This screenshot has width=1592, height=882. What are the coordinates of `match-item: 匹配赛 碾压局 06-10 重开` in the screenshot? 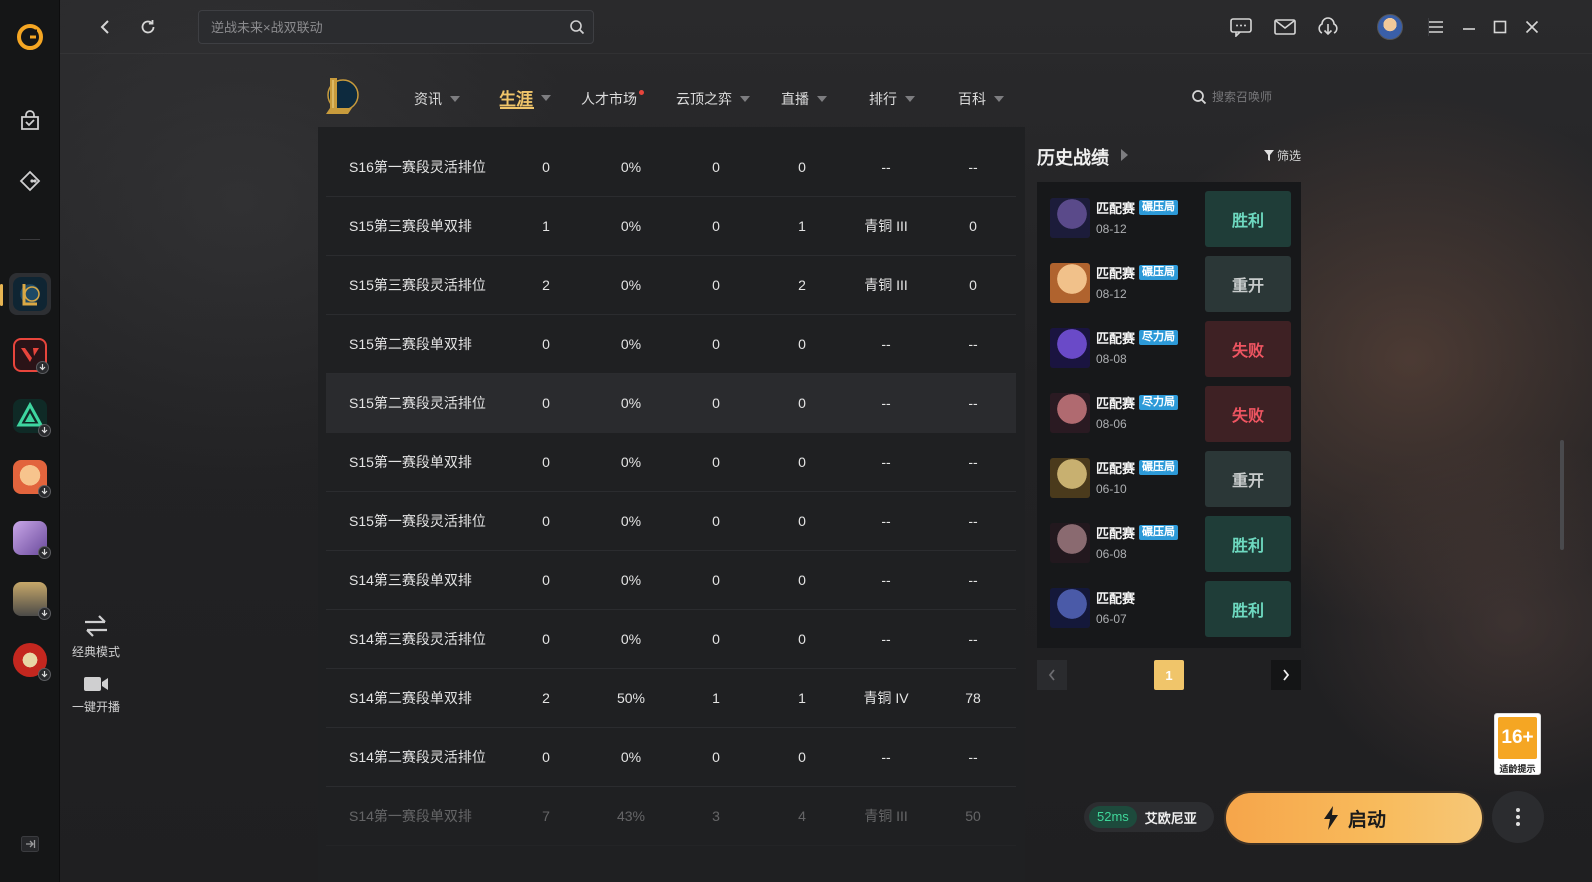 It's located at (1169, 474).